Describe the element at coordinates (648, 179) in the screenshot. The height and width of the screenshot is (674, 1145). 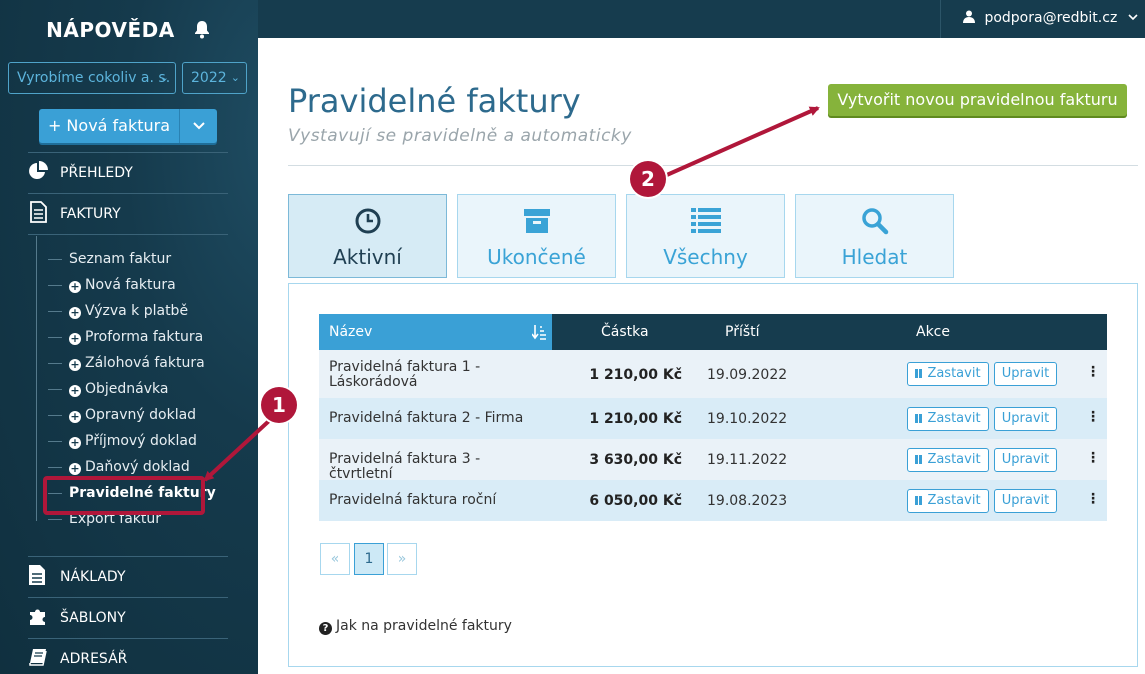
I see `annotation-badge-2: 2` at that location.